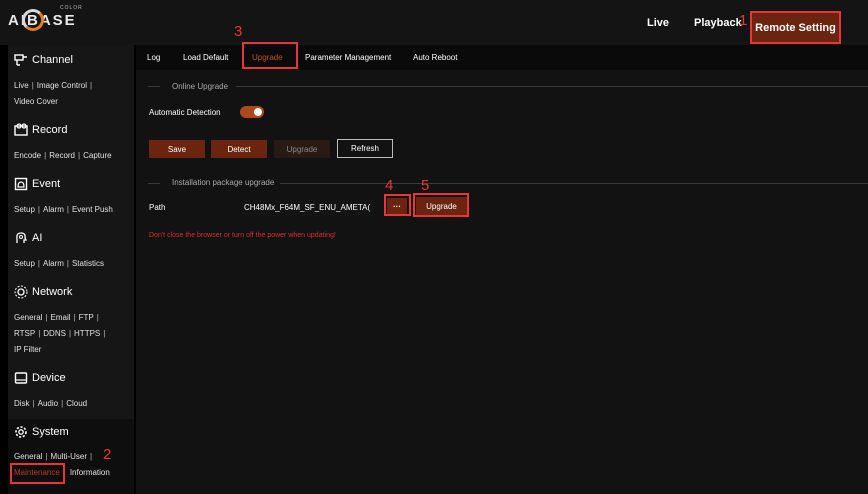  Describe the element at coordinates (435, 57) in the screenshot. I see `tab-auto-reboot: Auto Reboot` at that location.